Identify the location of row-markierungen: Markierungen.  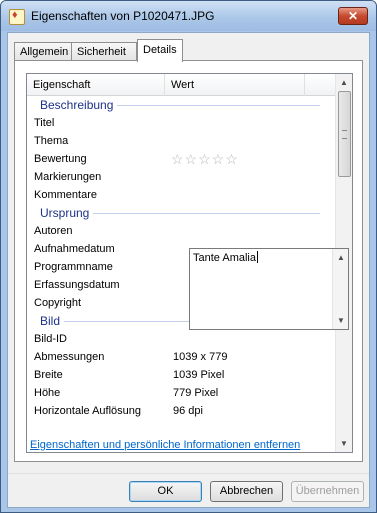
(181, 177).